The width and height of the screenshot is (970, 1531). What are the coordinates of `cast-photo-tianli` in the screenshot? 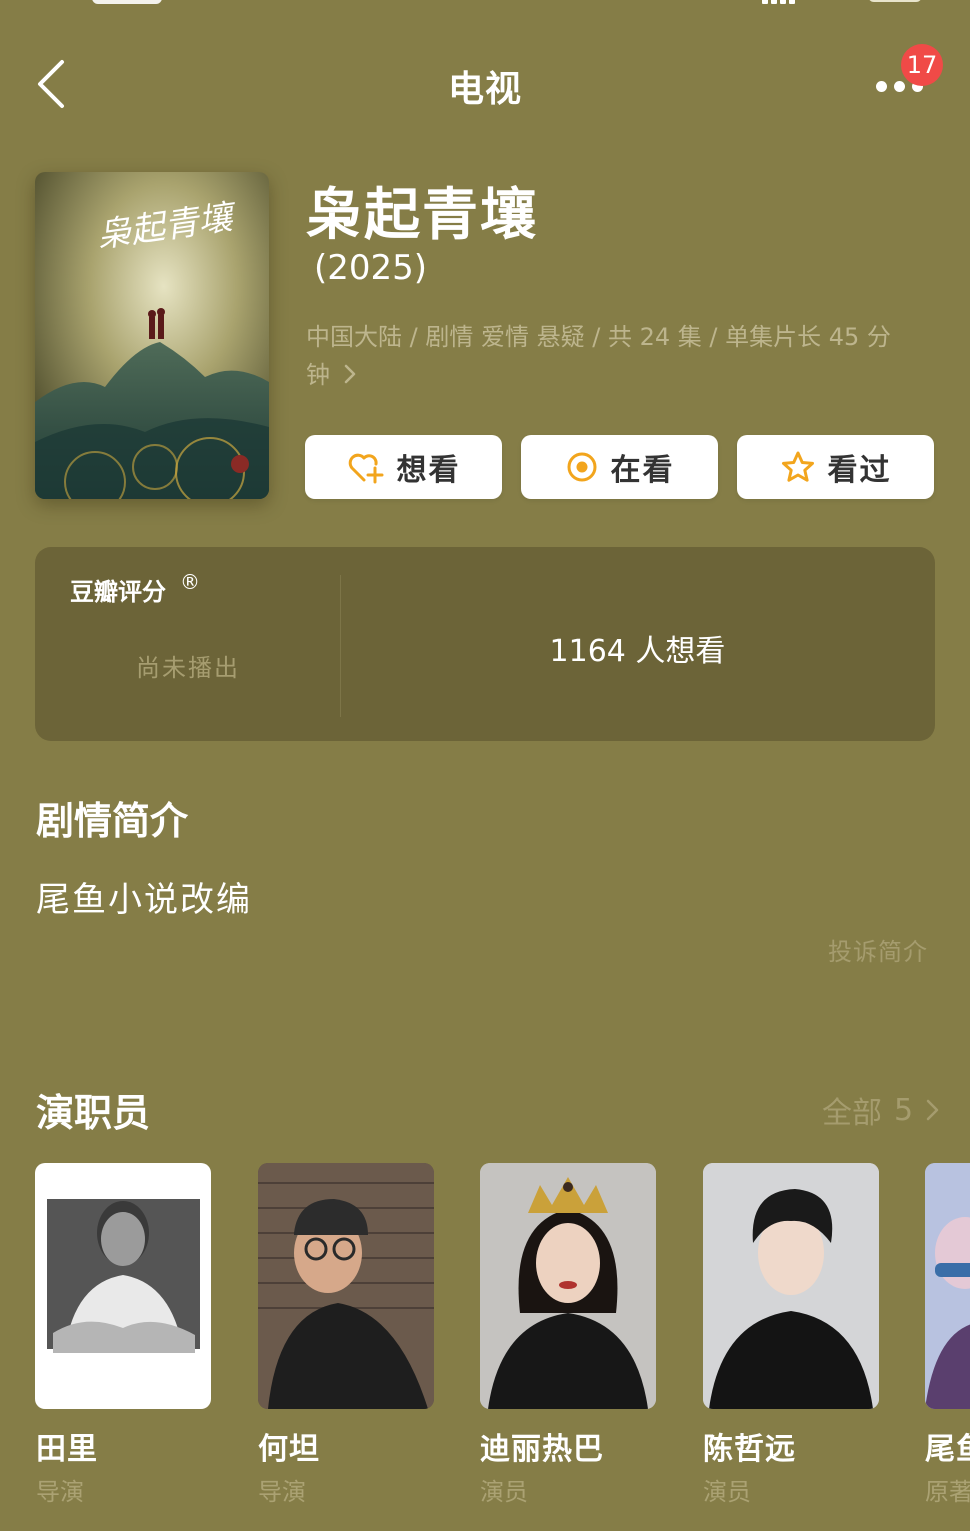 It's located at (123, 1286).